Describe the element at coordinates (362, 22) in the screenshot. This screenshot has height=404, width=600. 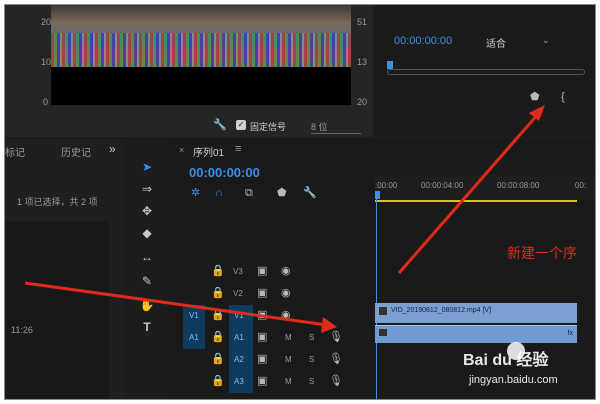
I see `scope-y-right-51: 51` at that location.